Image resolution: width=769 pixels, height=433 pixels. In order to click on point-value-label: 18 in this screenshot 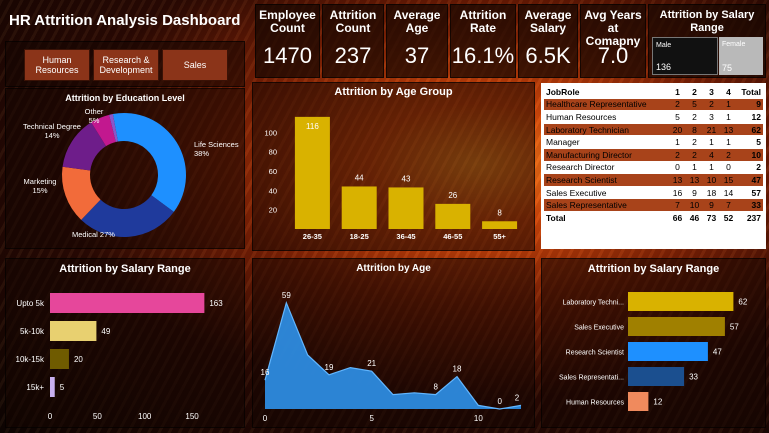, I will do `click(457, 369)`.